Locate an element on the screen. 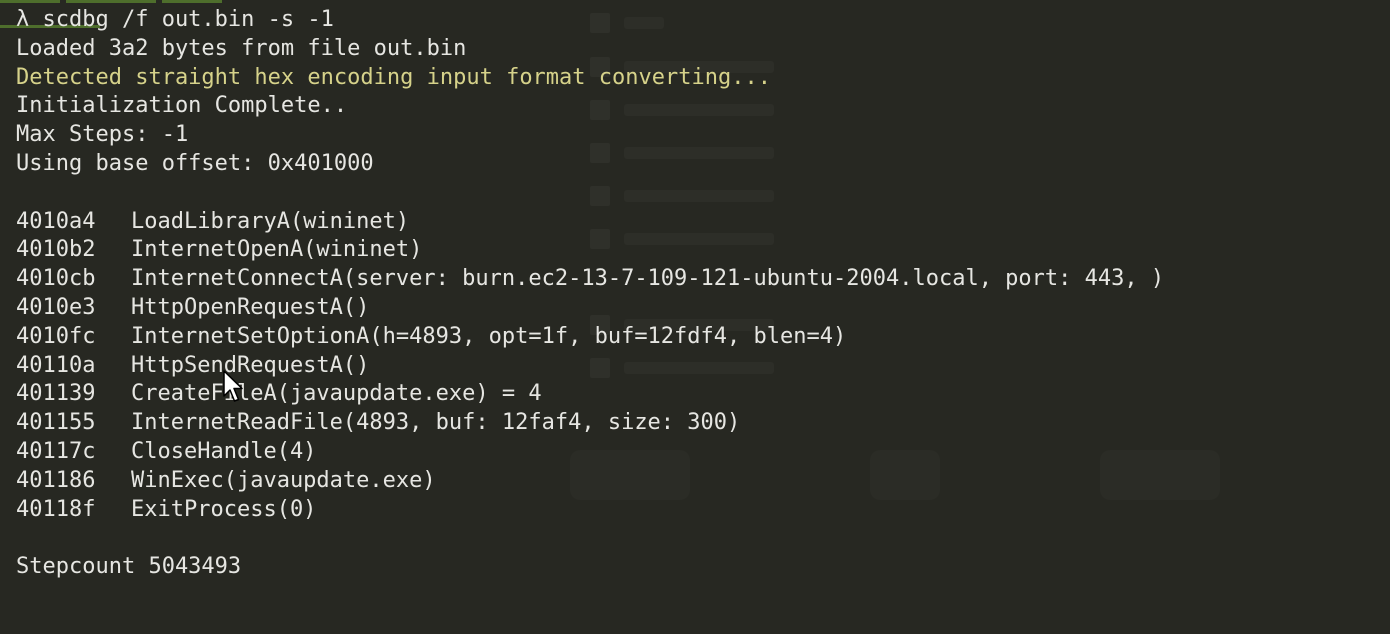 This screenshot has height=634, width=1390. api-address: 401186 is located at coordinates (56, 480).